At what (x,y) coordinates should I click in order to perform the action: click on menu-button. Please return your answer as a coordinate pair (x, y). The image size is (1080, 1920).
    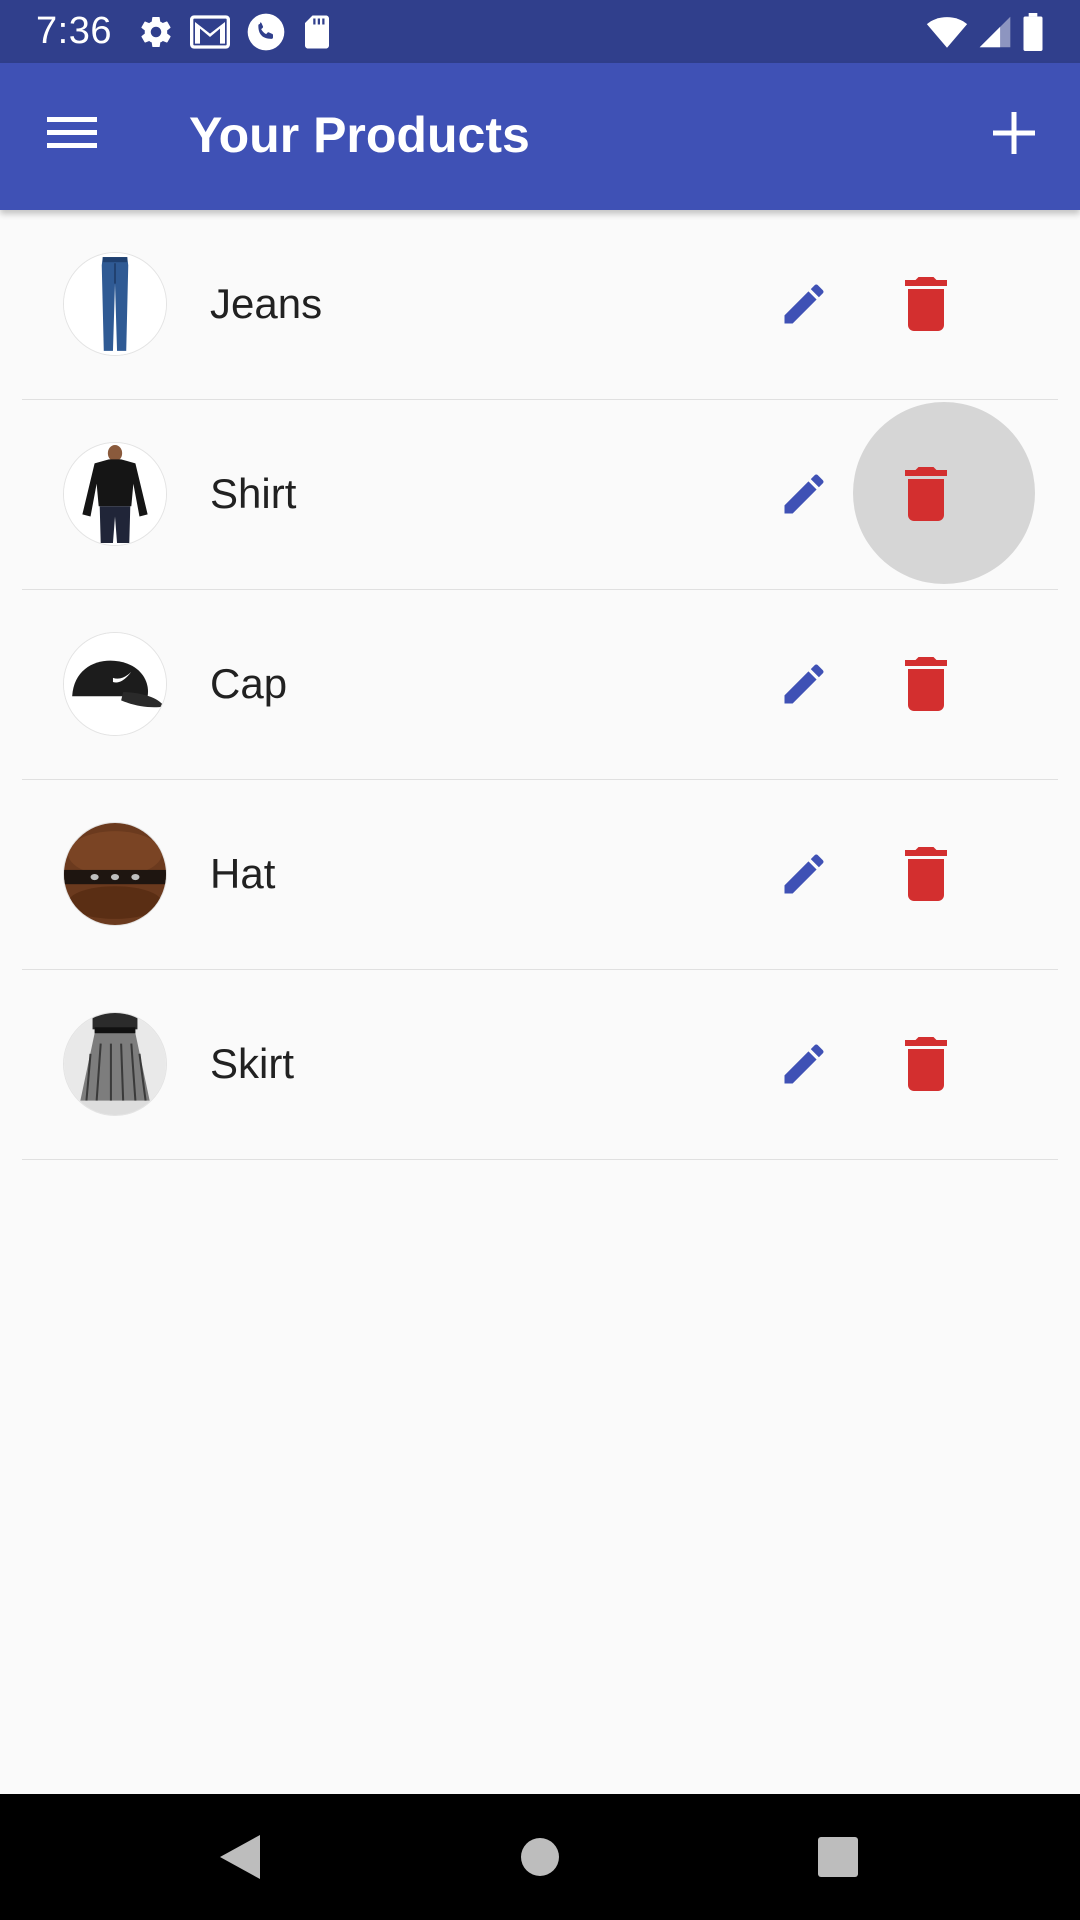
    Looking at the image, I should click on (73, 133).